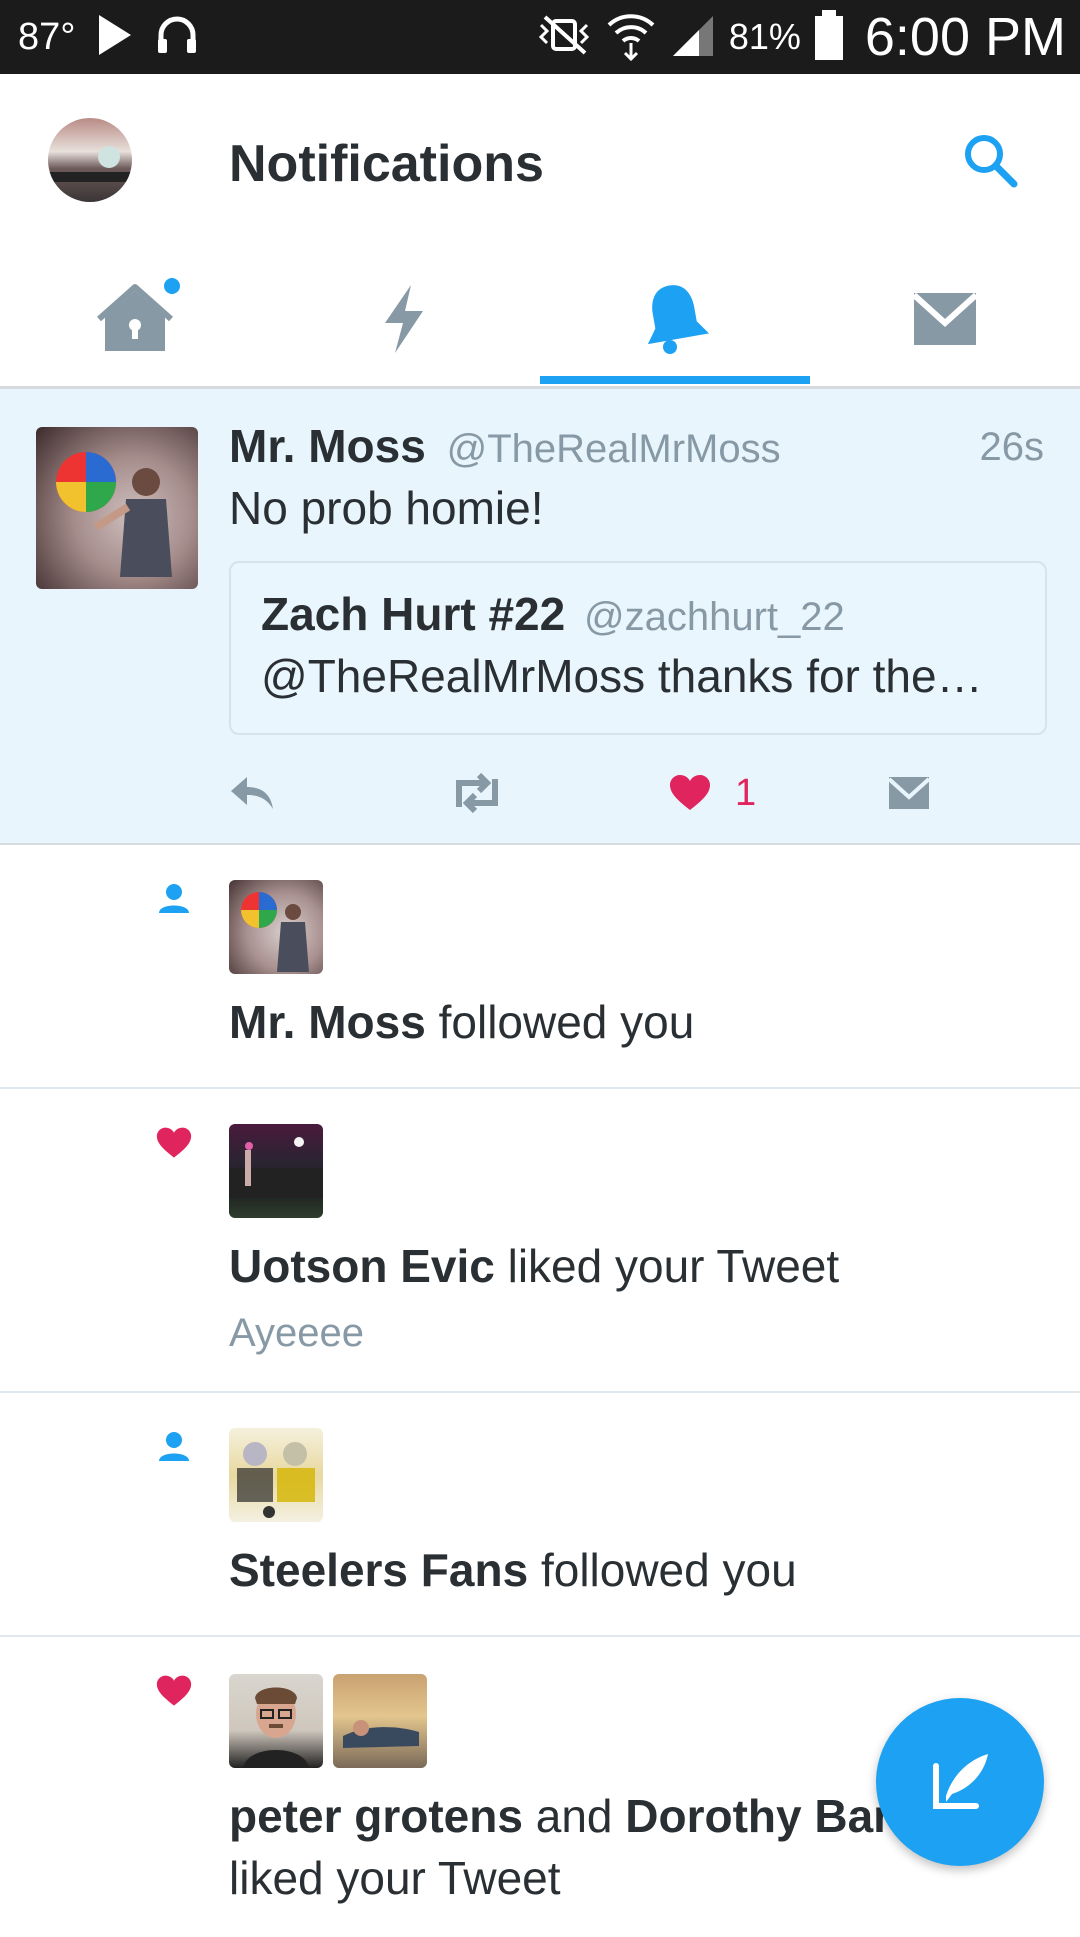  Describe the element at coordinates (540, 1515) in the screenshot. I see `notification-follow: Steelers Fans followed you` at that location.